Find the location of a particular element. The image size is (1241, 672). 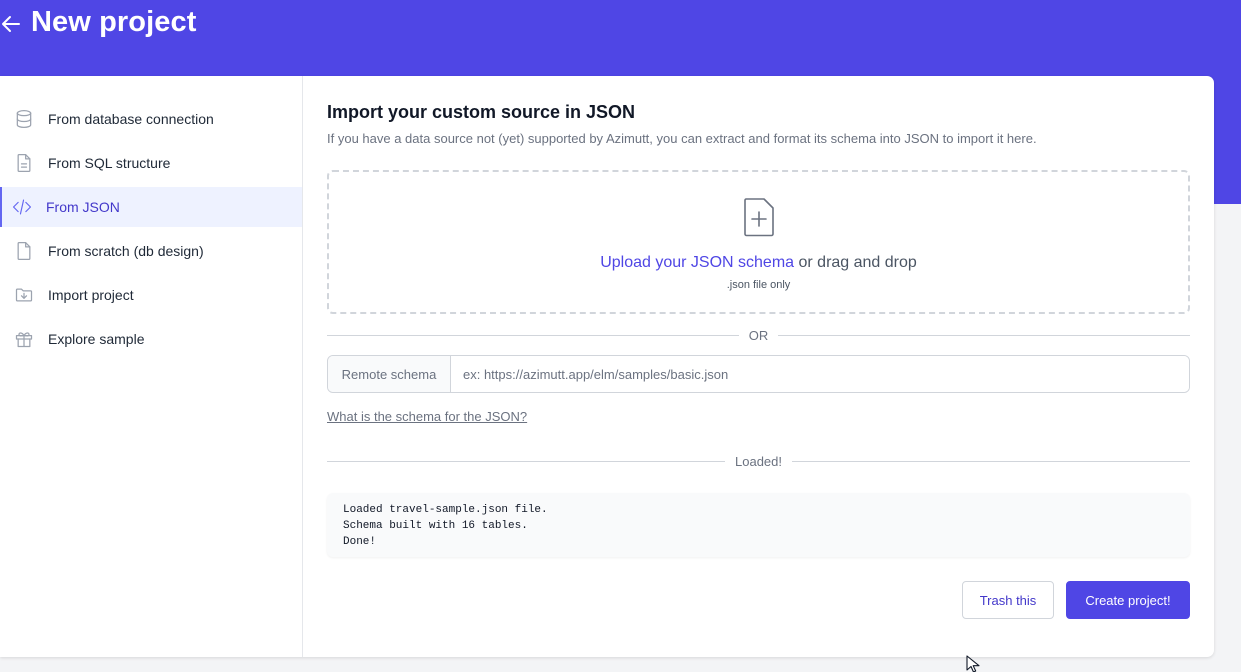

or-label: OR is located at coordinates (758, 335).